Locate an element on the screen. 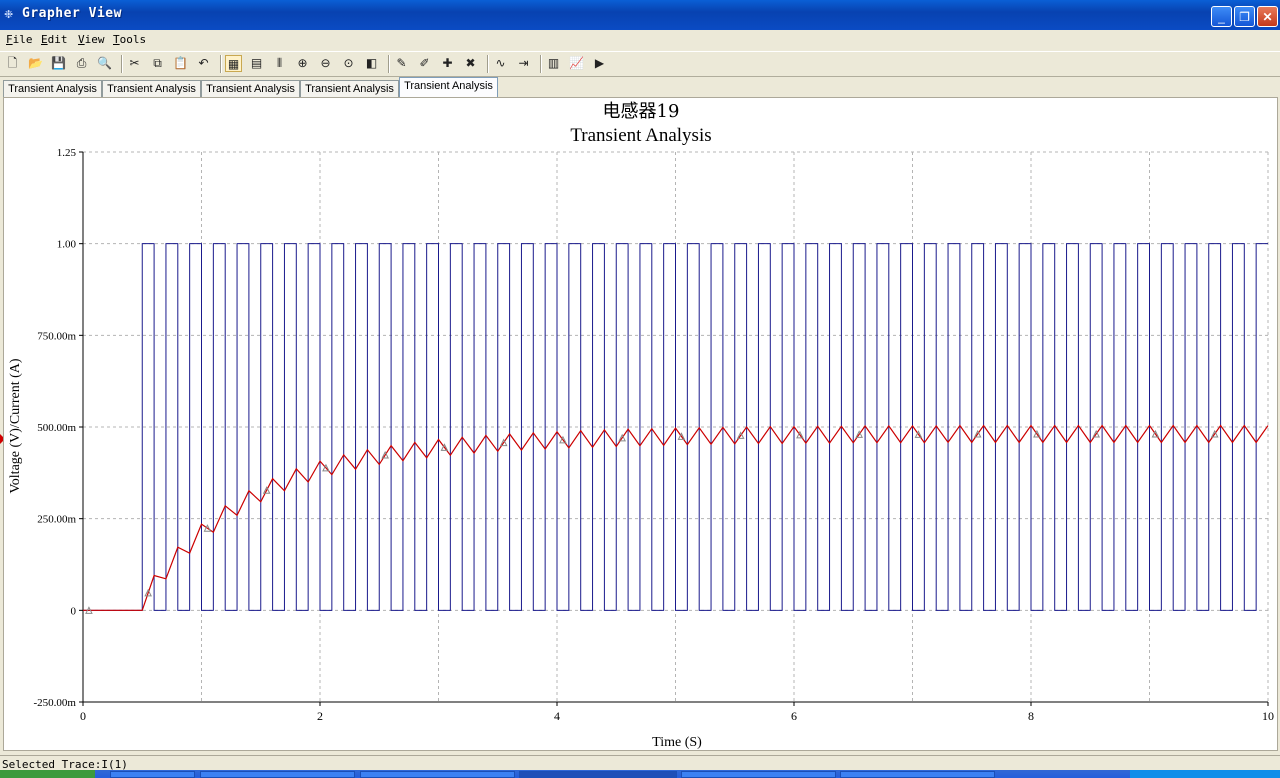 This screenshot has height=778, width=1280. copy-button: ⧉ is located at coordinates (157, 63).